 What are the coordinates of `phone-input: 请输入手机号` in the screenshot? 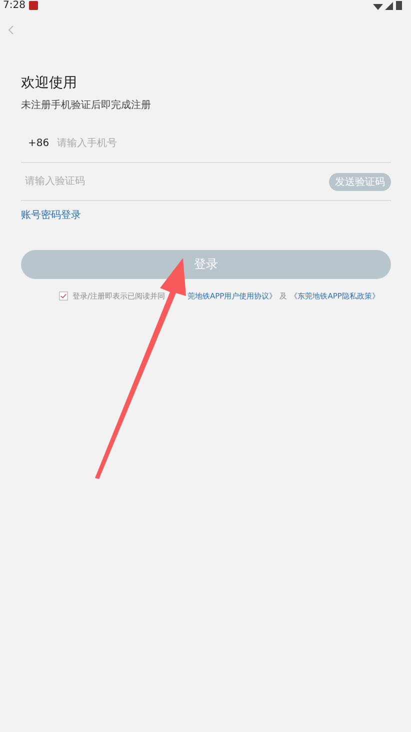 It's located at (224, 143).